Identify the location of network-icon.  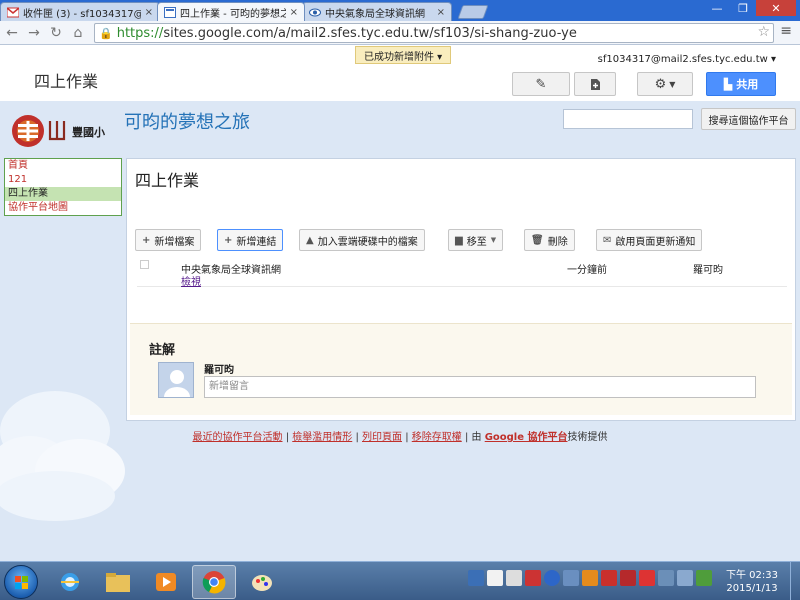
(666, 578).